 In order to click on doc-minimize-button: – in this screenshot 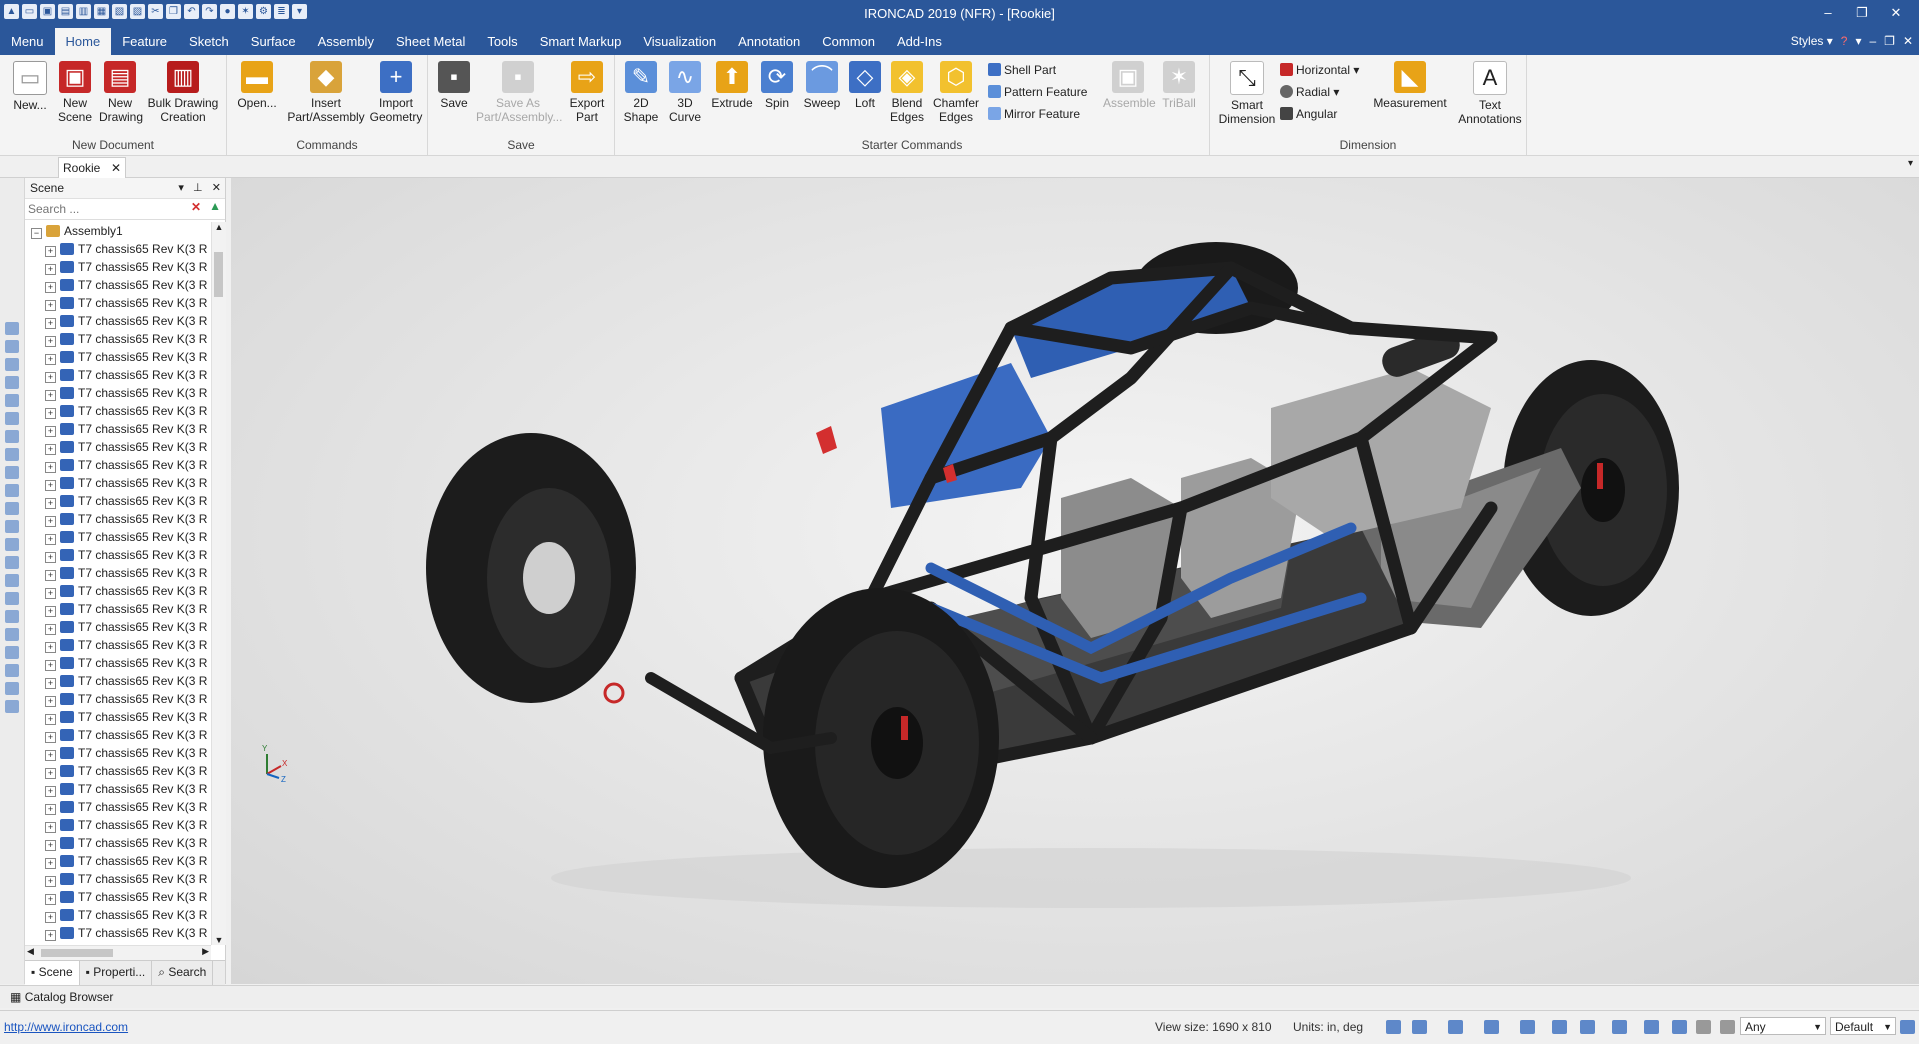, I will do `click(1872, 41)`.